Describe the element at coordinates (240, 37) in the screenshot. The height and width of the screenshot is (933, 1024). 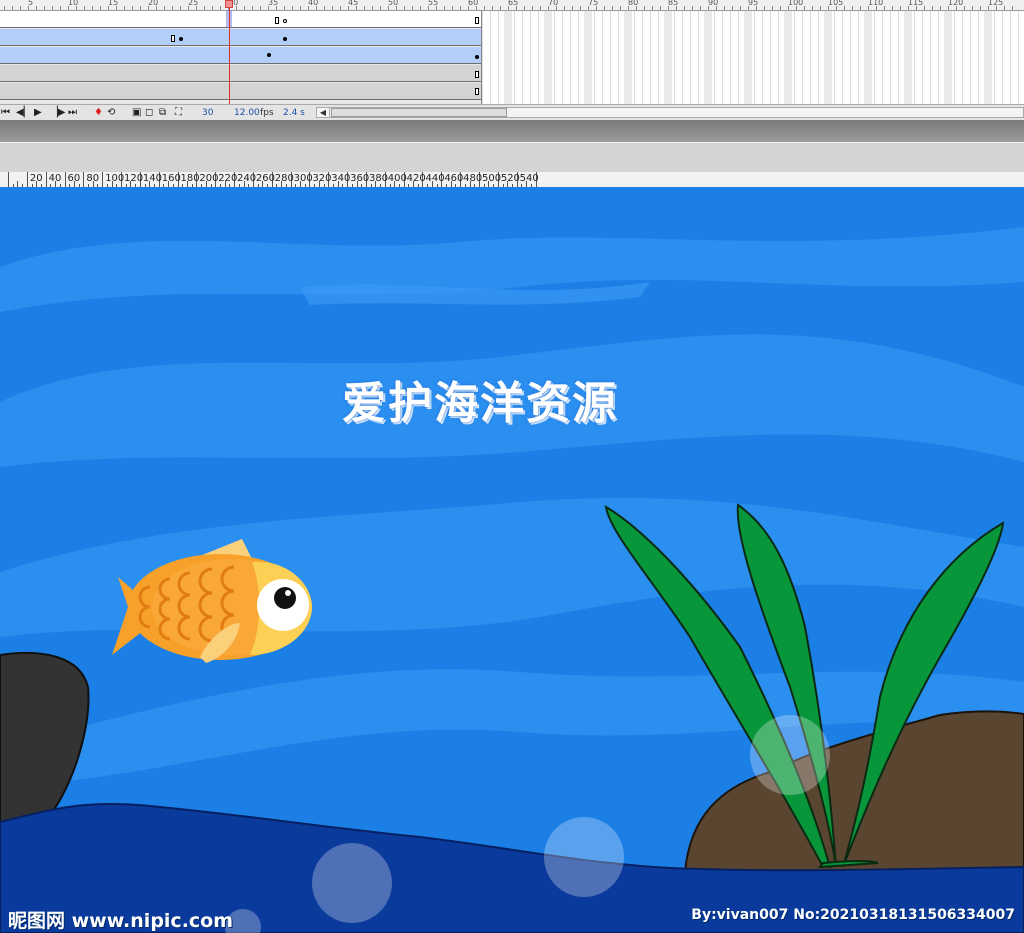
I see `layer-row-selected` at that location.